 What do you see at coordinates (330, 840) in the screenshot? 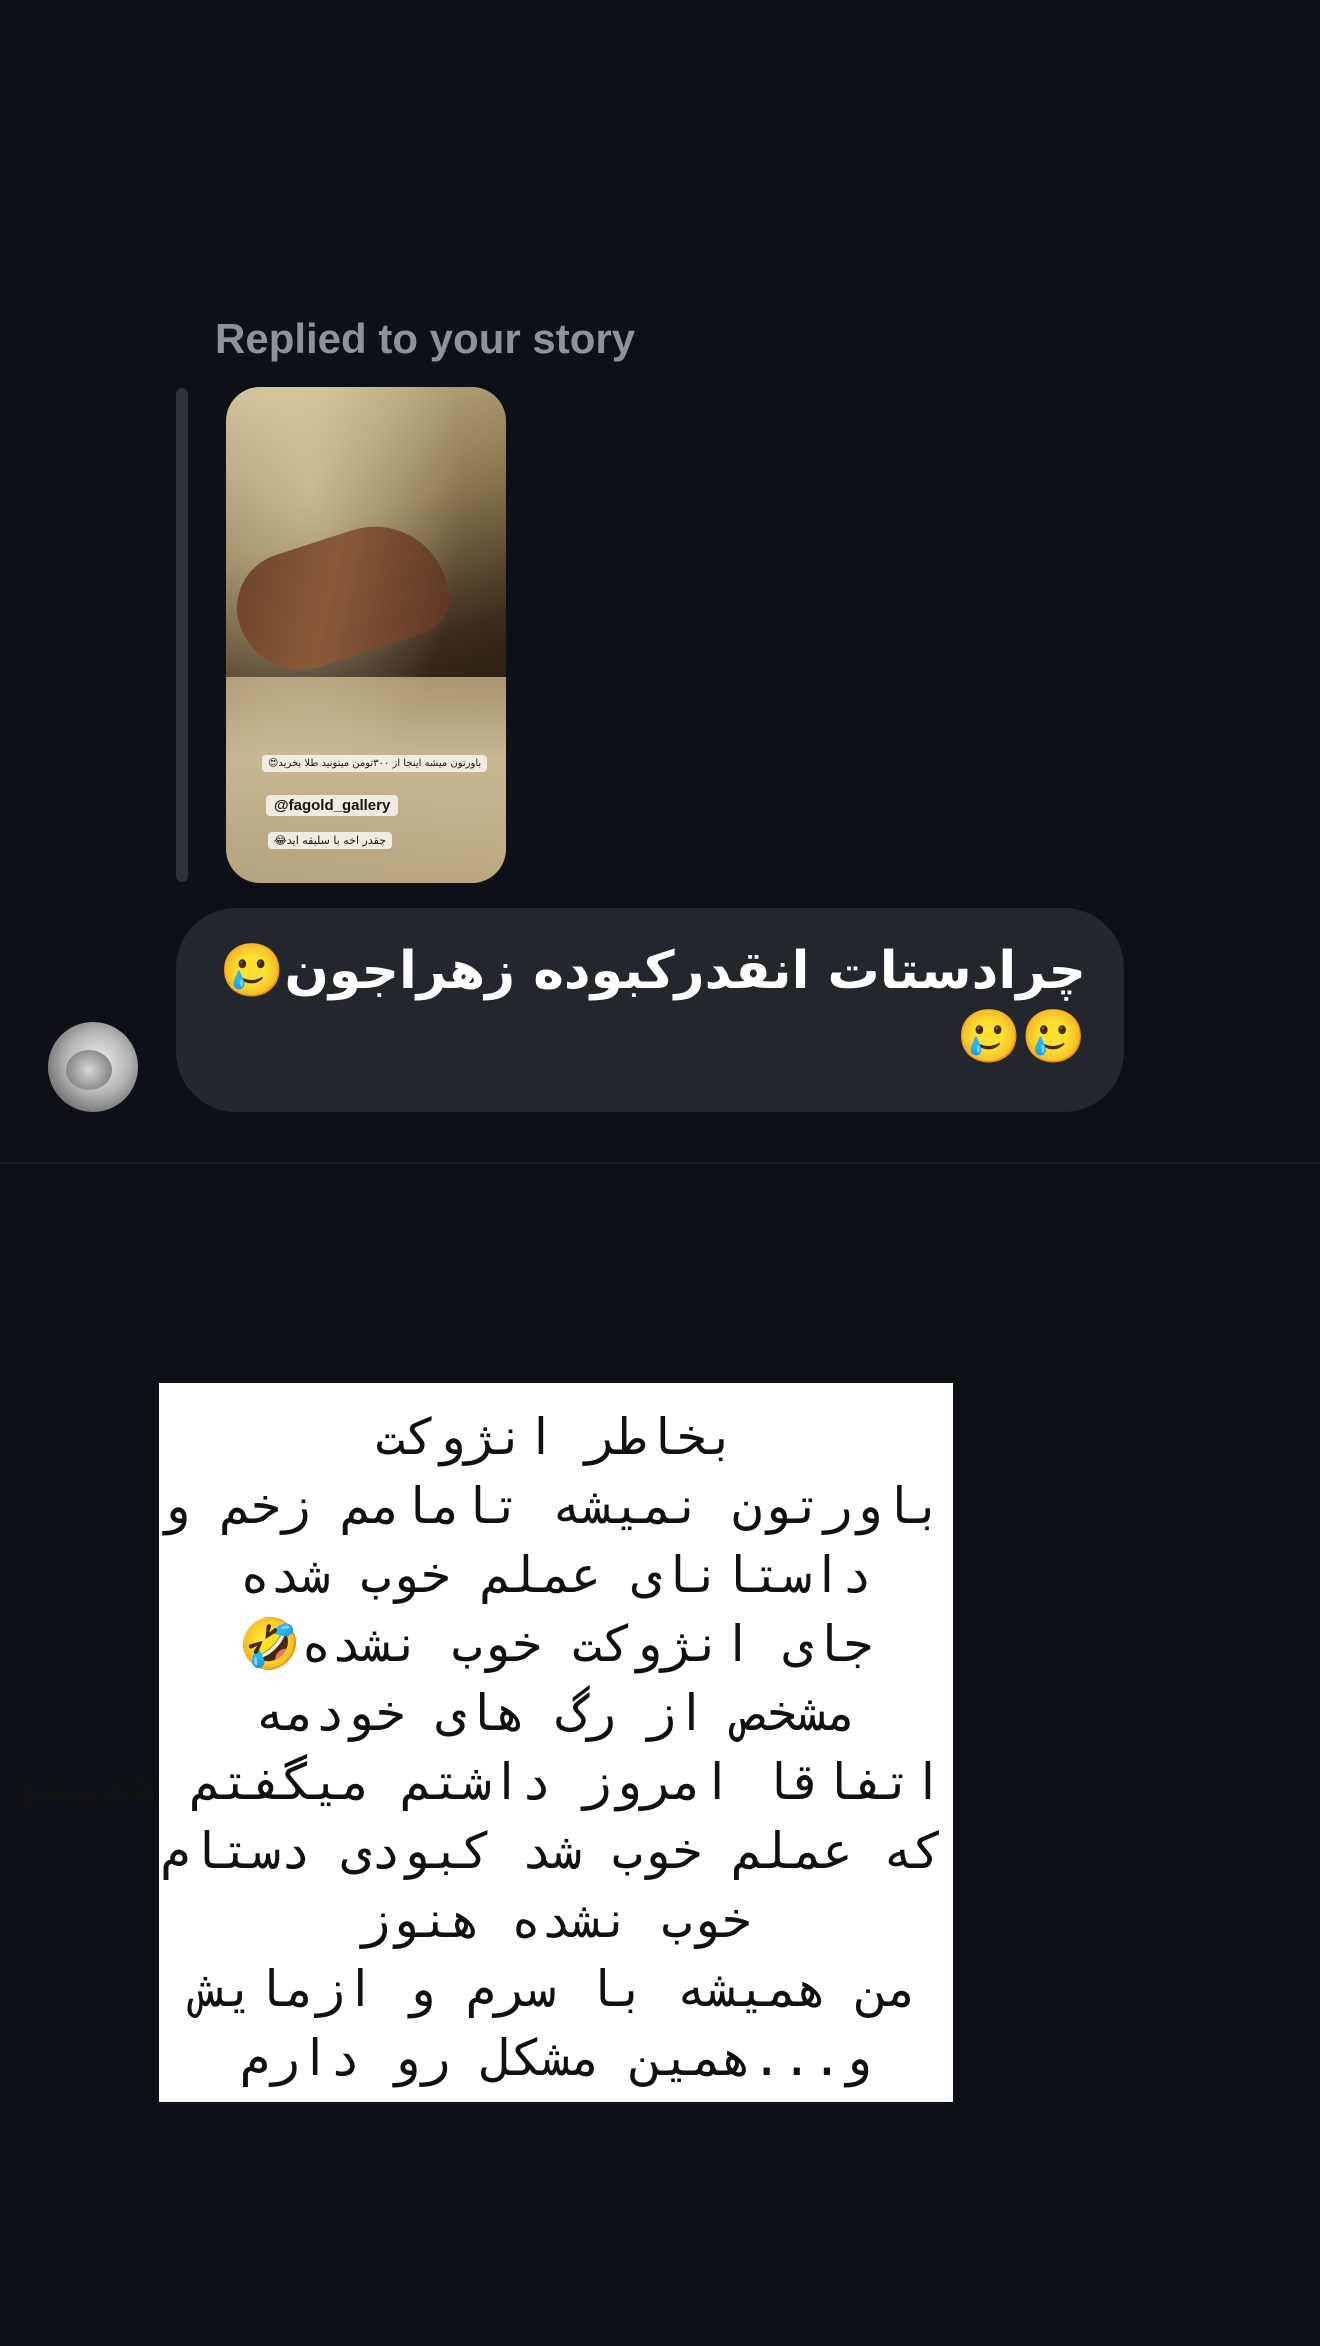
I see `story-caption-bottom: چقدر اخه با سلیقه اید😂` at bounding box center [330, 840].